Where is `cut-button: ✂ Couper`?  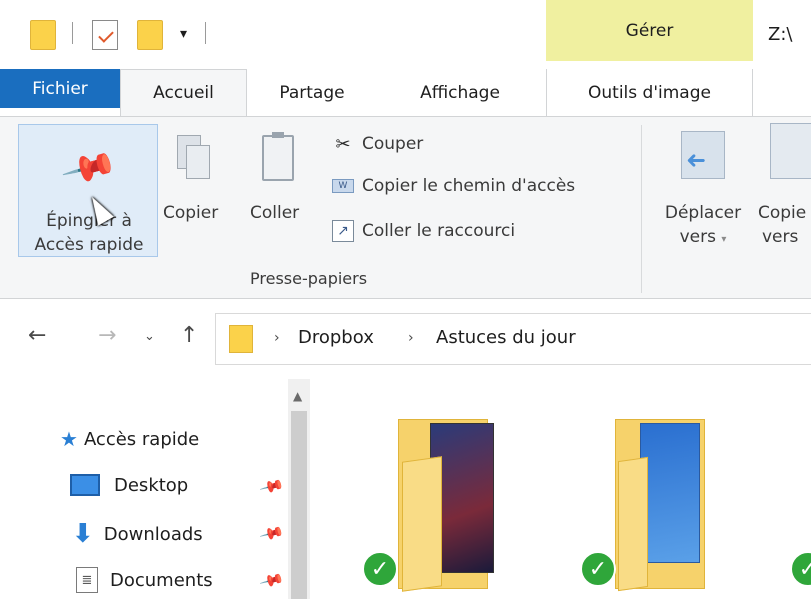
cut-button: ✂ Couper is located at coordinates (377, 144).